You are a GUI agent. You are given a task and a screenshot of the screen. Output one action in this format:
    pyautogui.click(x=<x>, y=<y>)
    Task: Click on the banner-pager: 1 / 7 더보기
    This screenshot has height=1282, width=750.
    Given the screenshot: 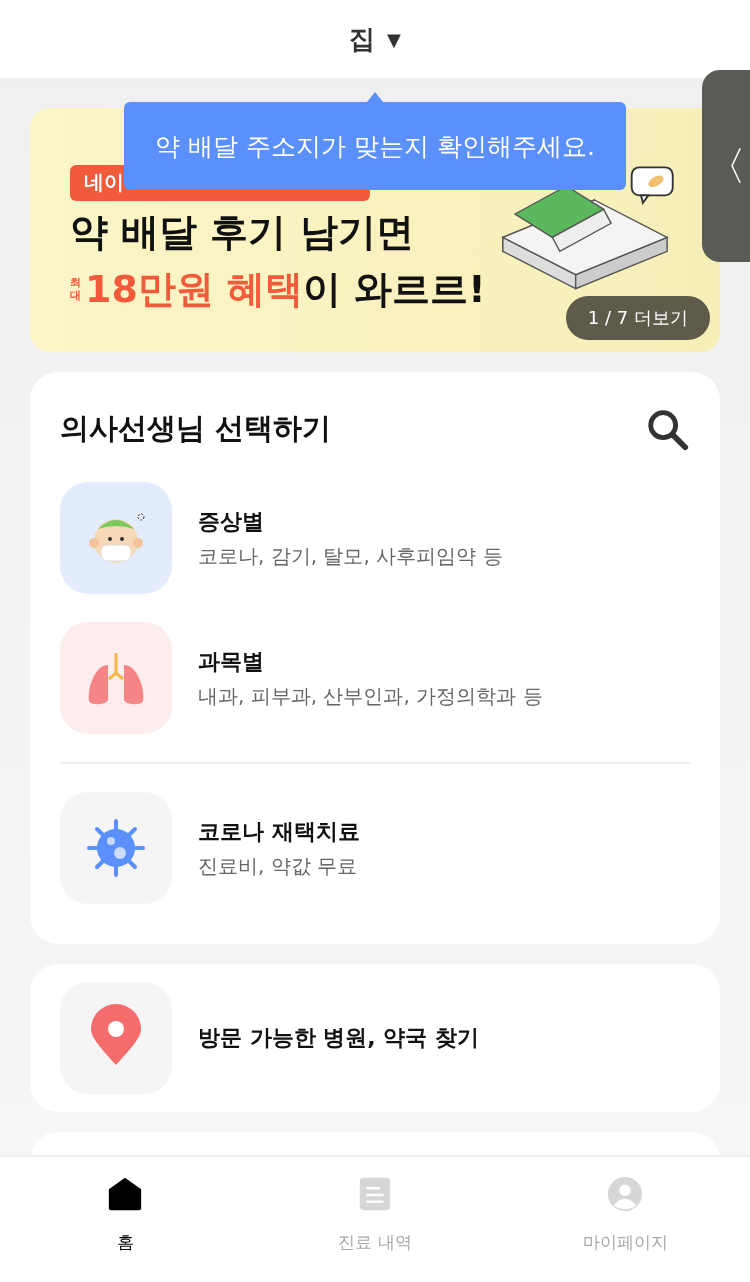 What is the action you would take?
    pyautogui.click(x=637, y=318)
    